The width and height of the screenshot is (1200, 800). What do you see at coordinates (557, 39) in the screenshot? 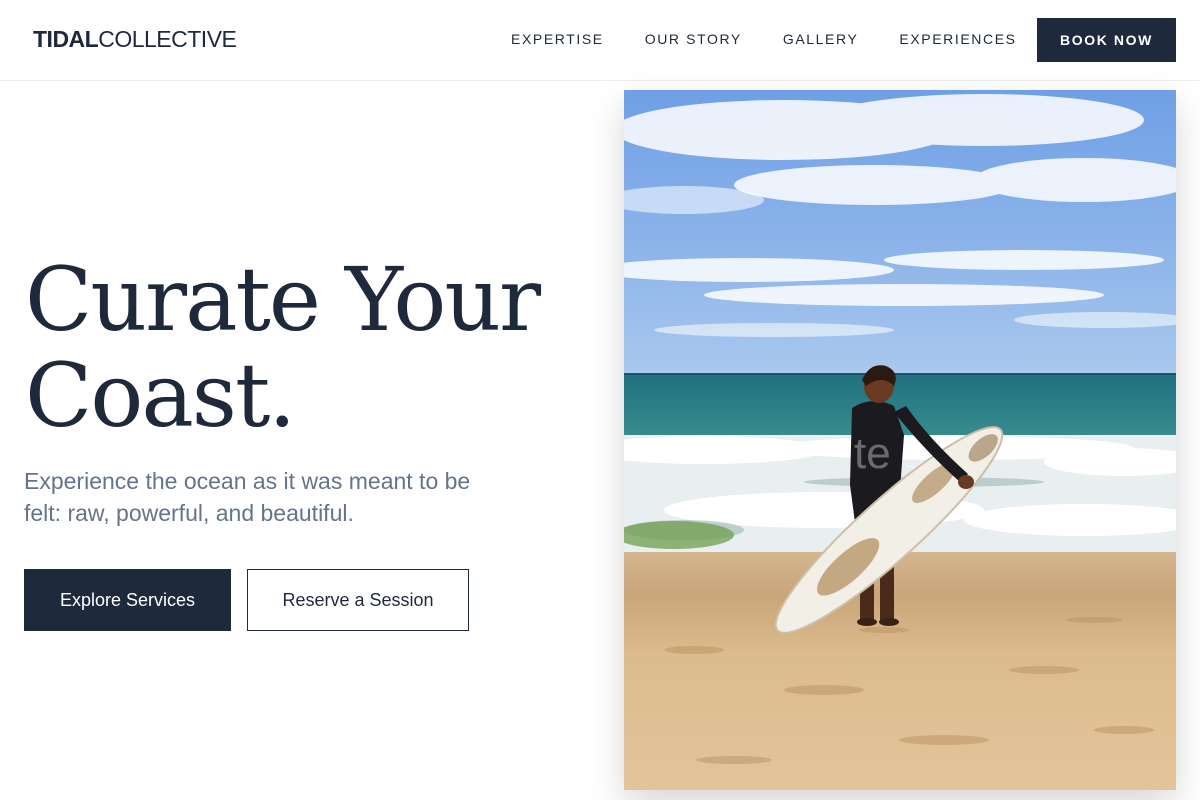
I see `nav-item-expertise: EXPERTISE` at bounding box center [557, 39].